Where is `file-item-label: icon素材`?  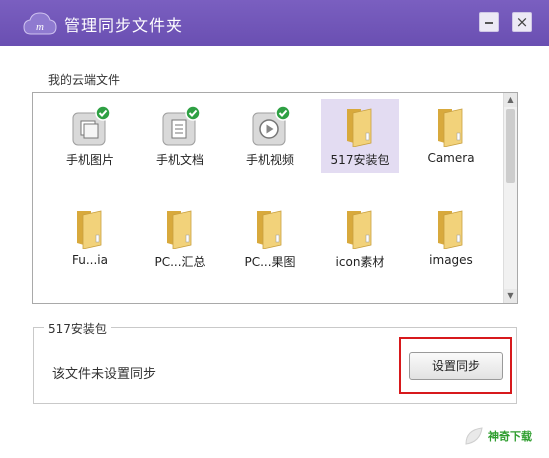 file-item-label: icon素材 is located at coordinates (360, 262).